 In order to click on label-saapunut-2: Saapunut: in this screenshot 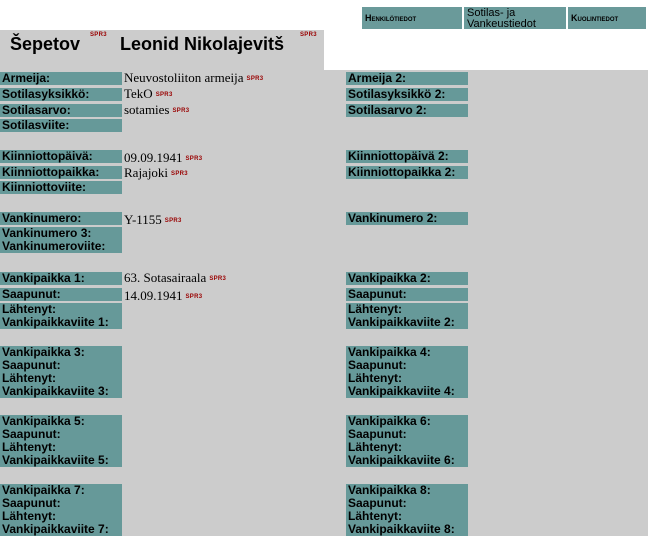, I will do `click(407, 294)`.